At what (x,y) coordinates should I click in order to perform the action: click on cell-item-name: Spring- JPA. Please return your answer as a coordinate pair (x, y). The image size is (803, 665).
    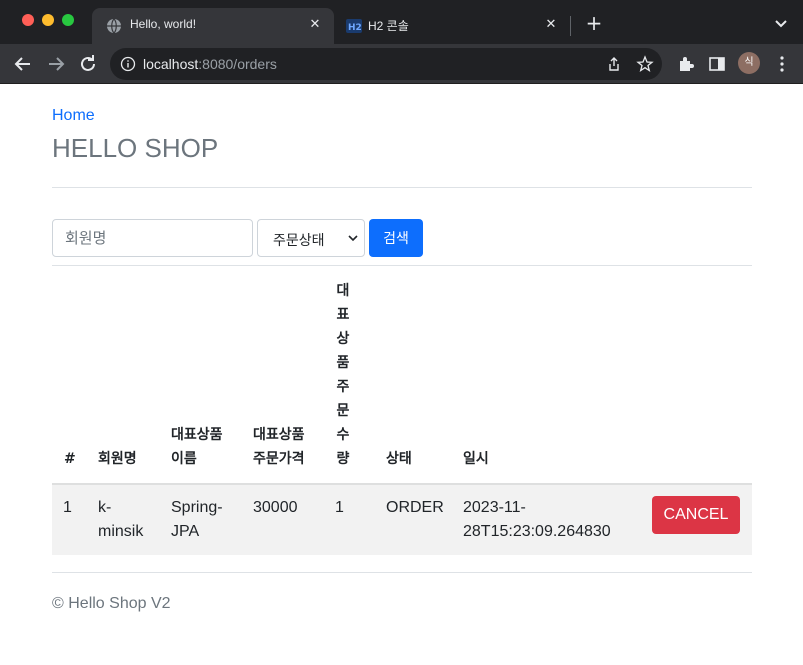
    Looking at the image, I should click on (197, 520).